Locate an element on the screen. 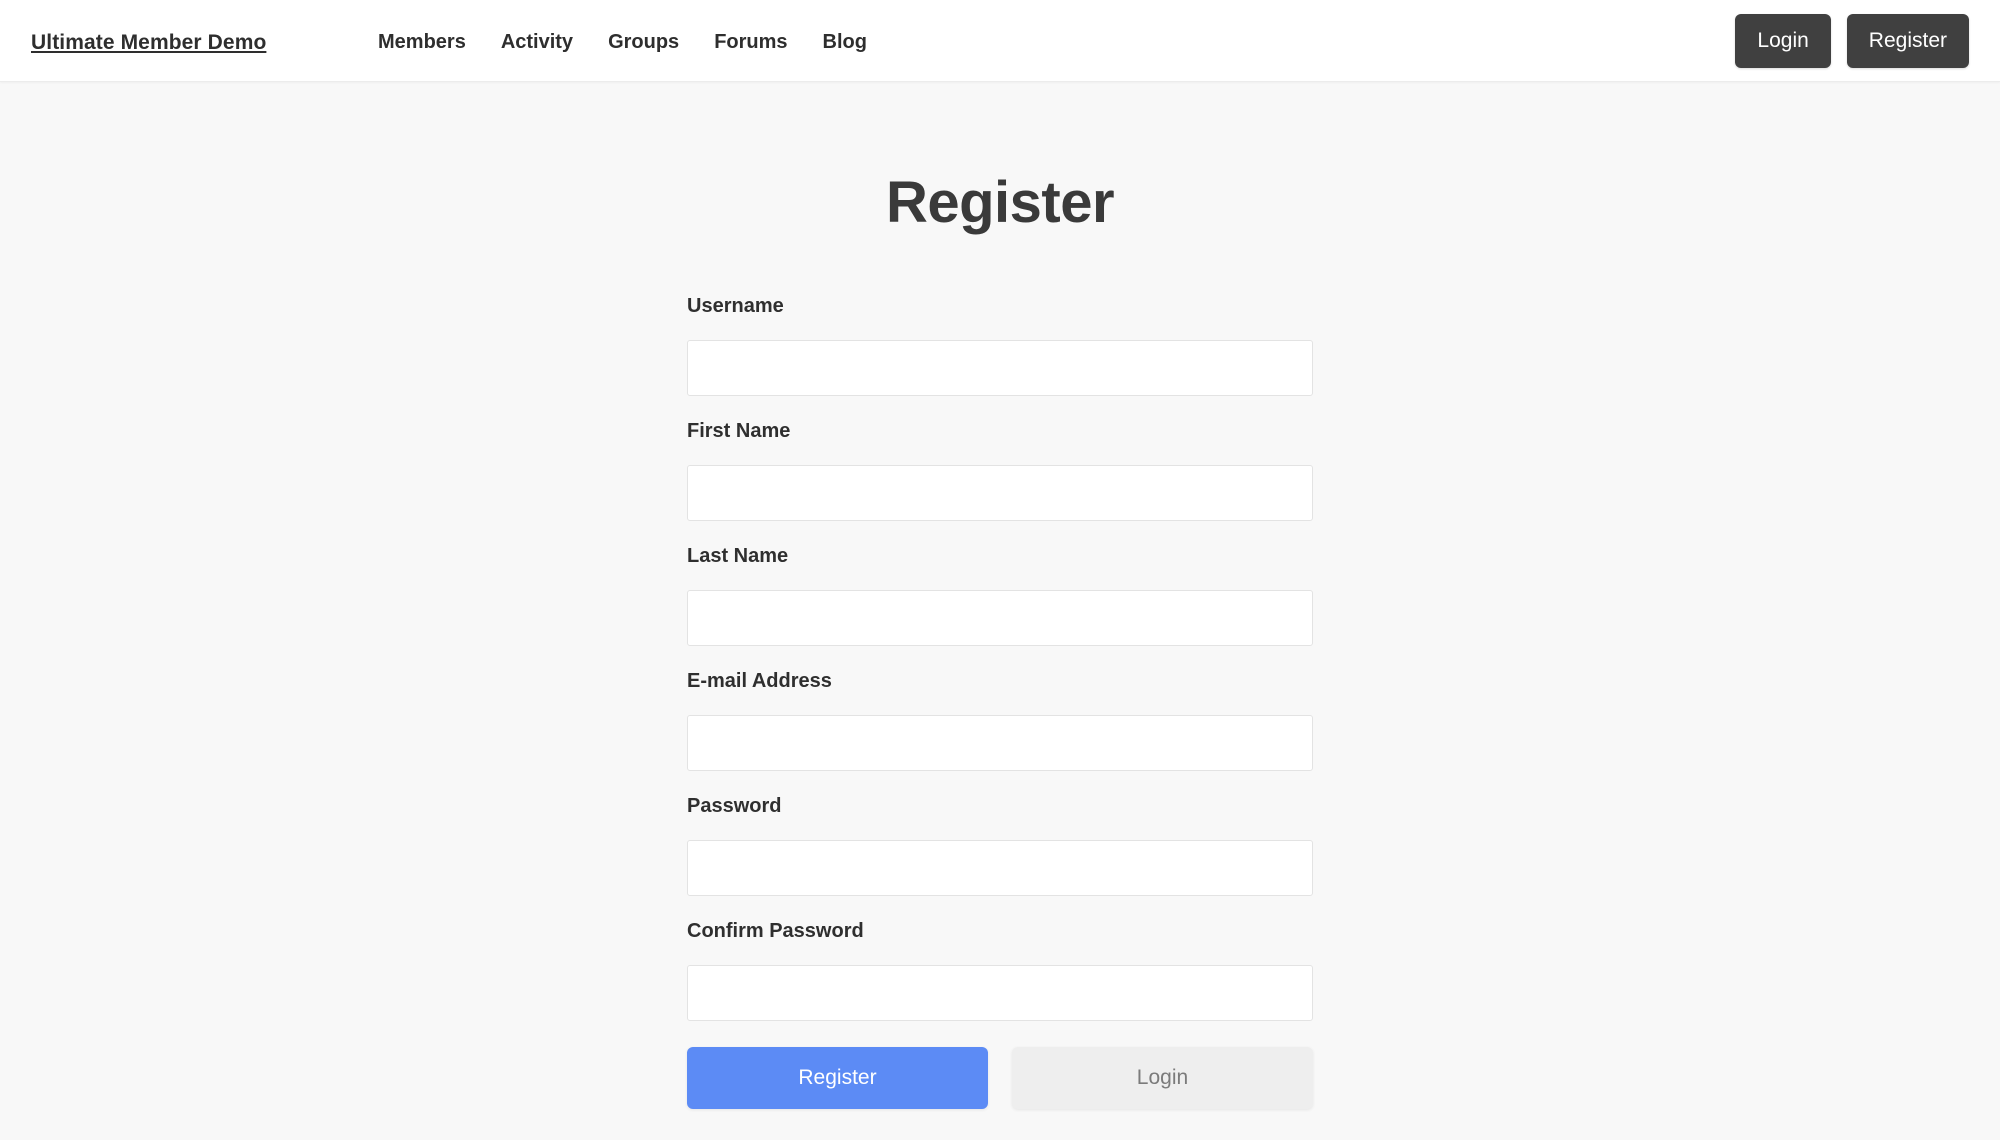  field-label-last-name: Last Name is located at coordinates (738, 556).